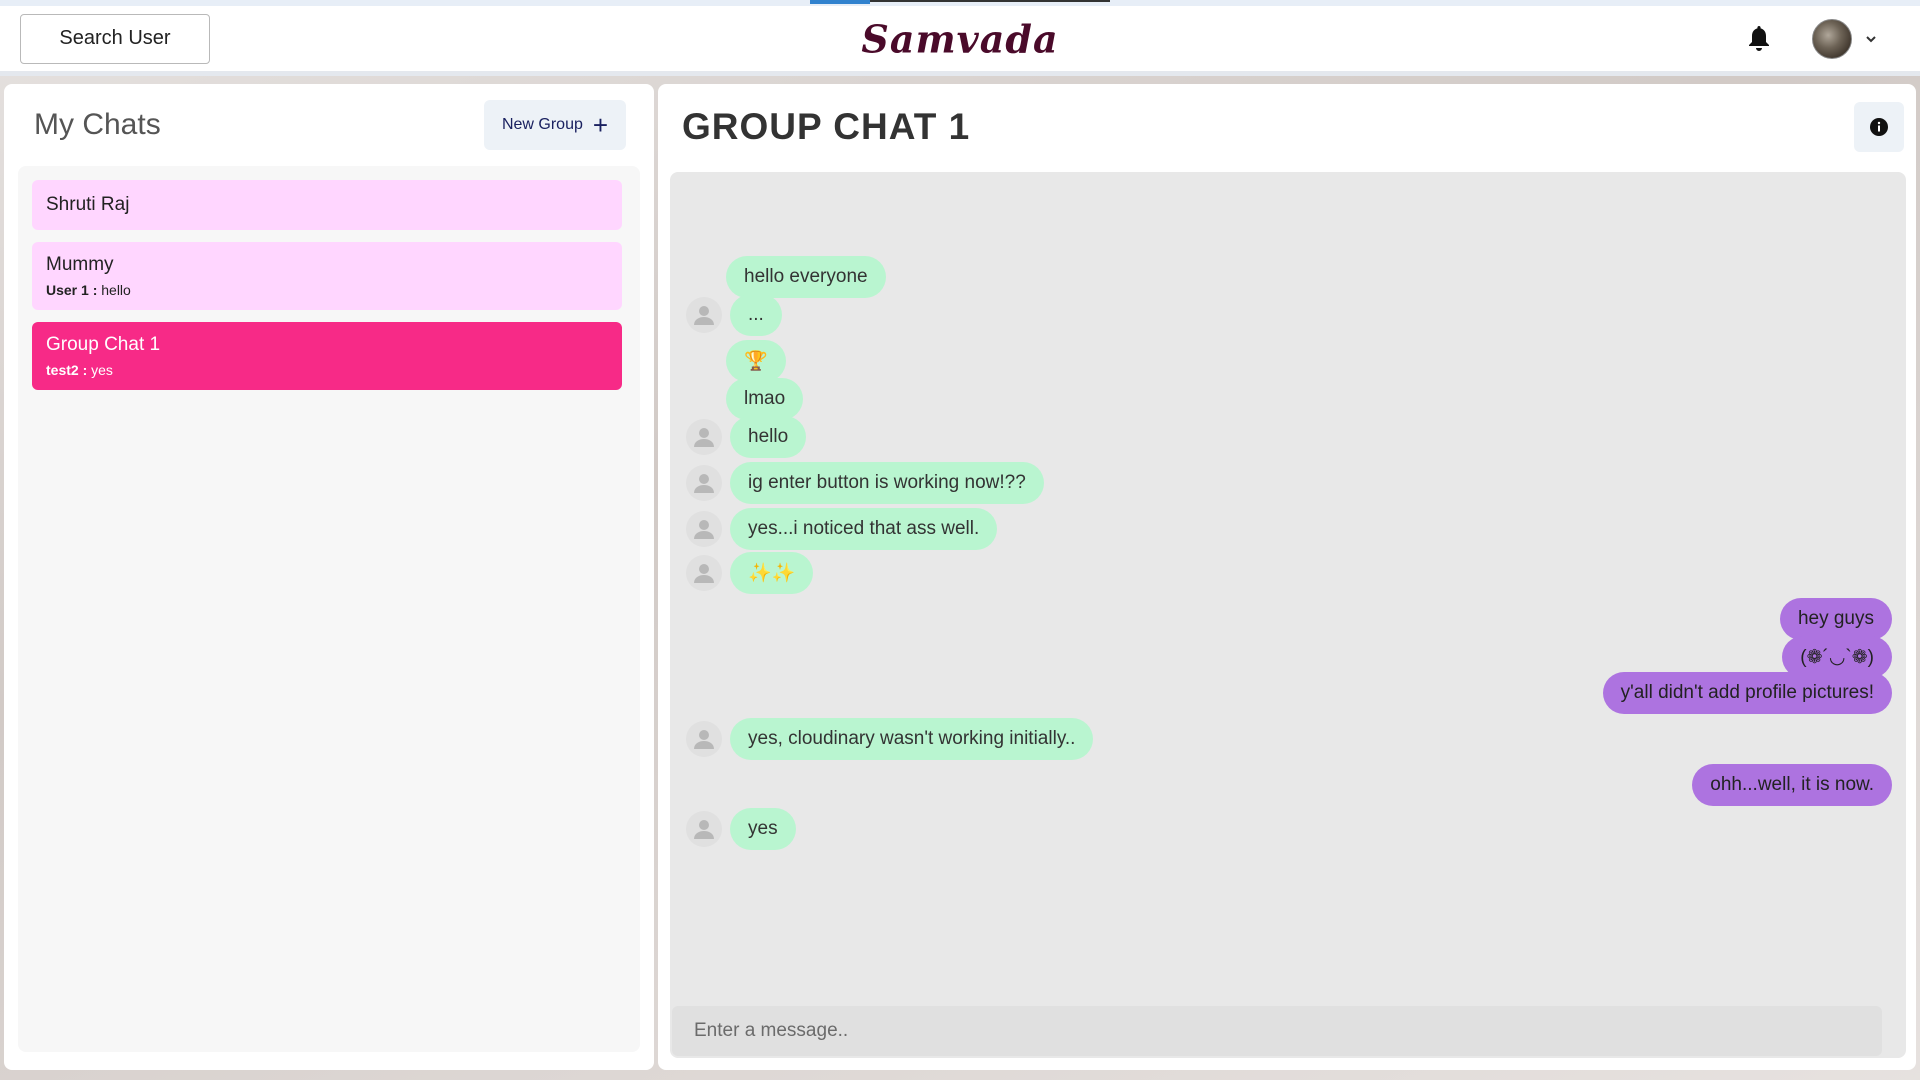 The width and height of the screenshot is (1920, 1080). I want to click on info-button, so click(1879, 127).